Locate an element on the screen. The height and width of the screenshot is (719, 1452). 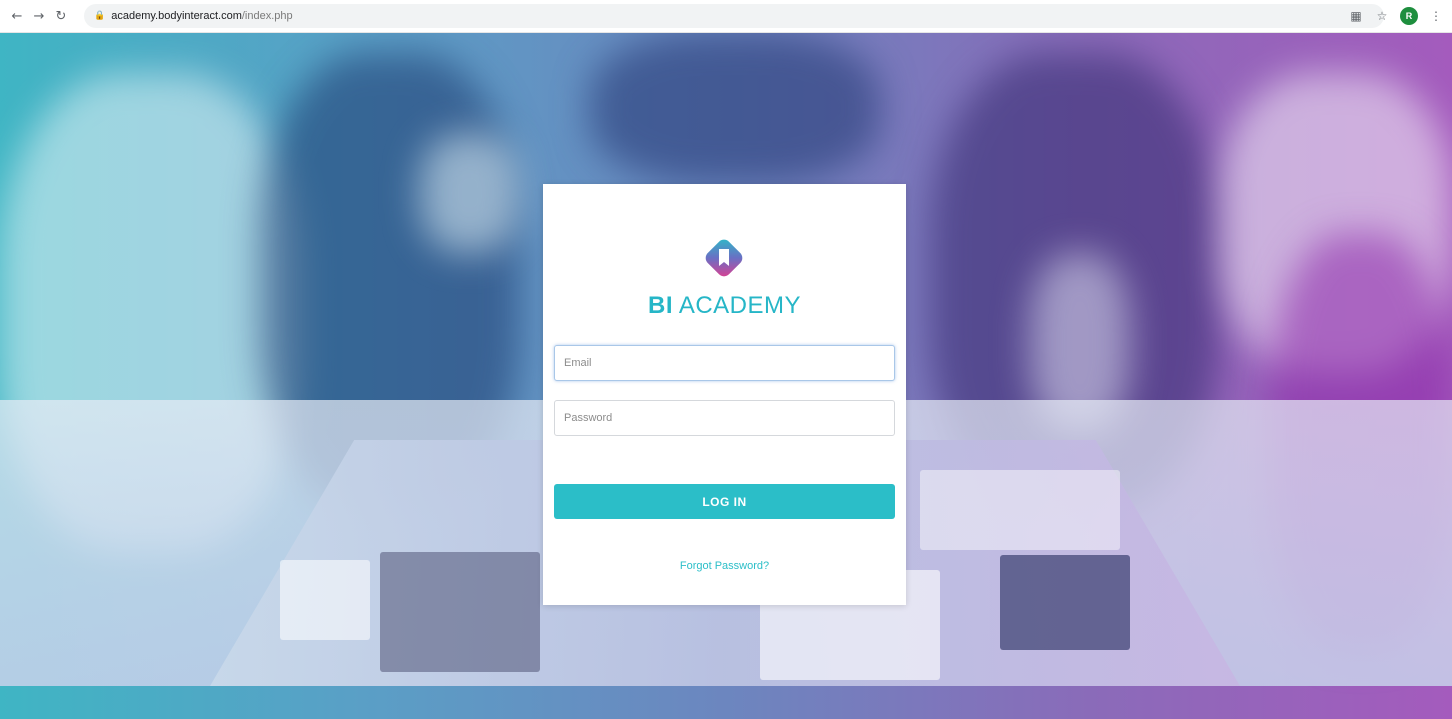
forgot-password-link: Forgot Password? is located at coordinates (724, 566).